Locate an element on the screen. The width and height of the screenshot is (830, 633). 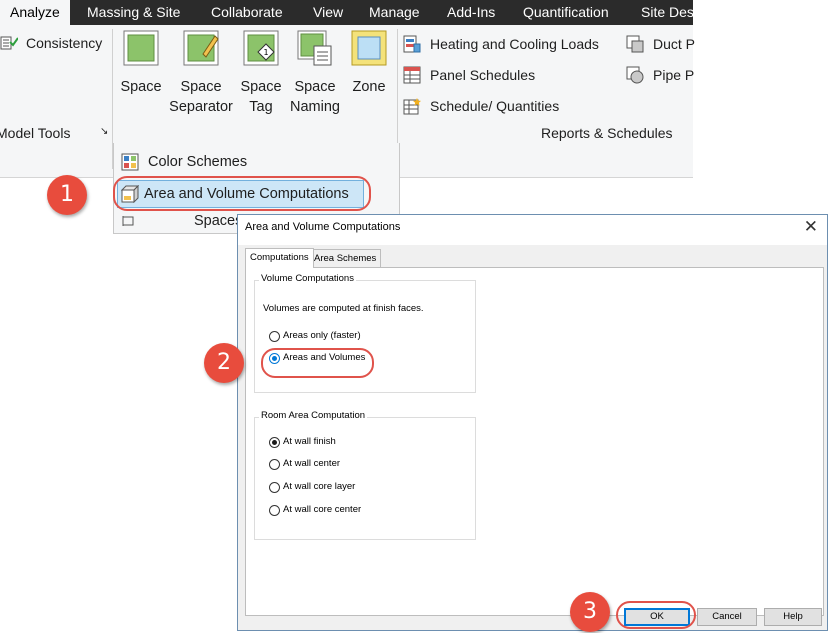
space-separator-icon is located at coordinates (201, 48).